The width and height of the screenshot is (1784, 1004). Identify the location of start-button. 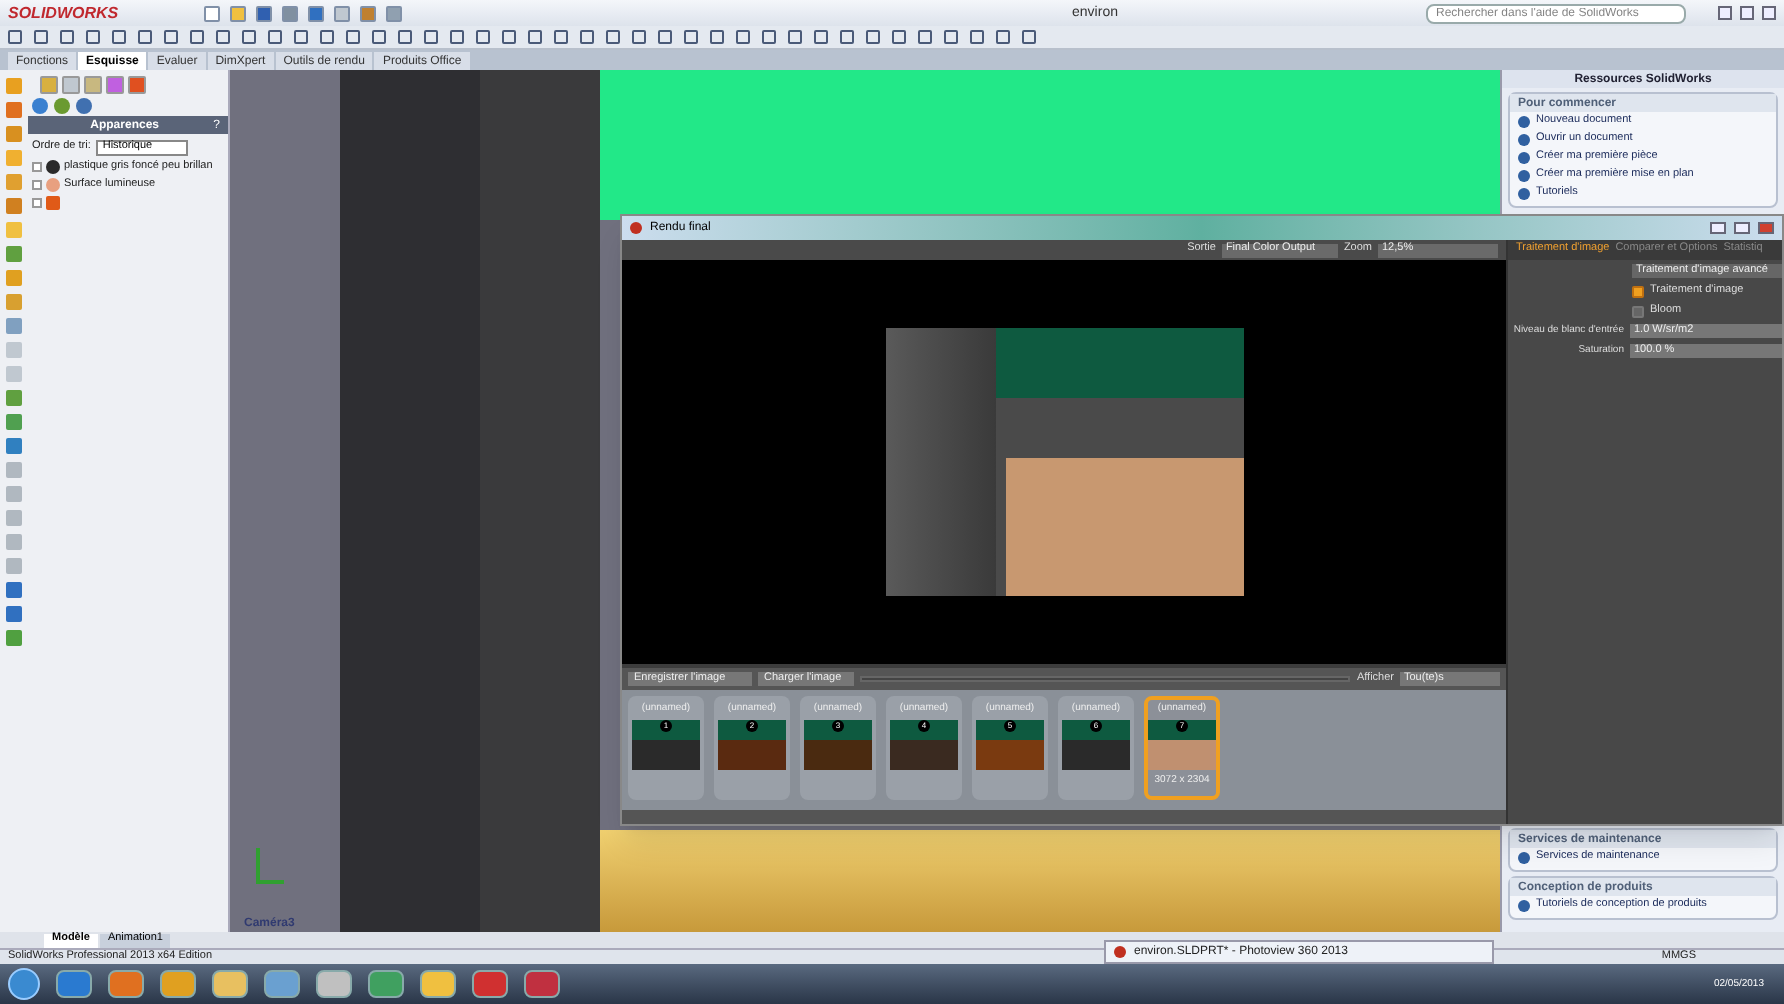
(24, 984).